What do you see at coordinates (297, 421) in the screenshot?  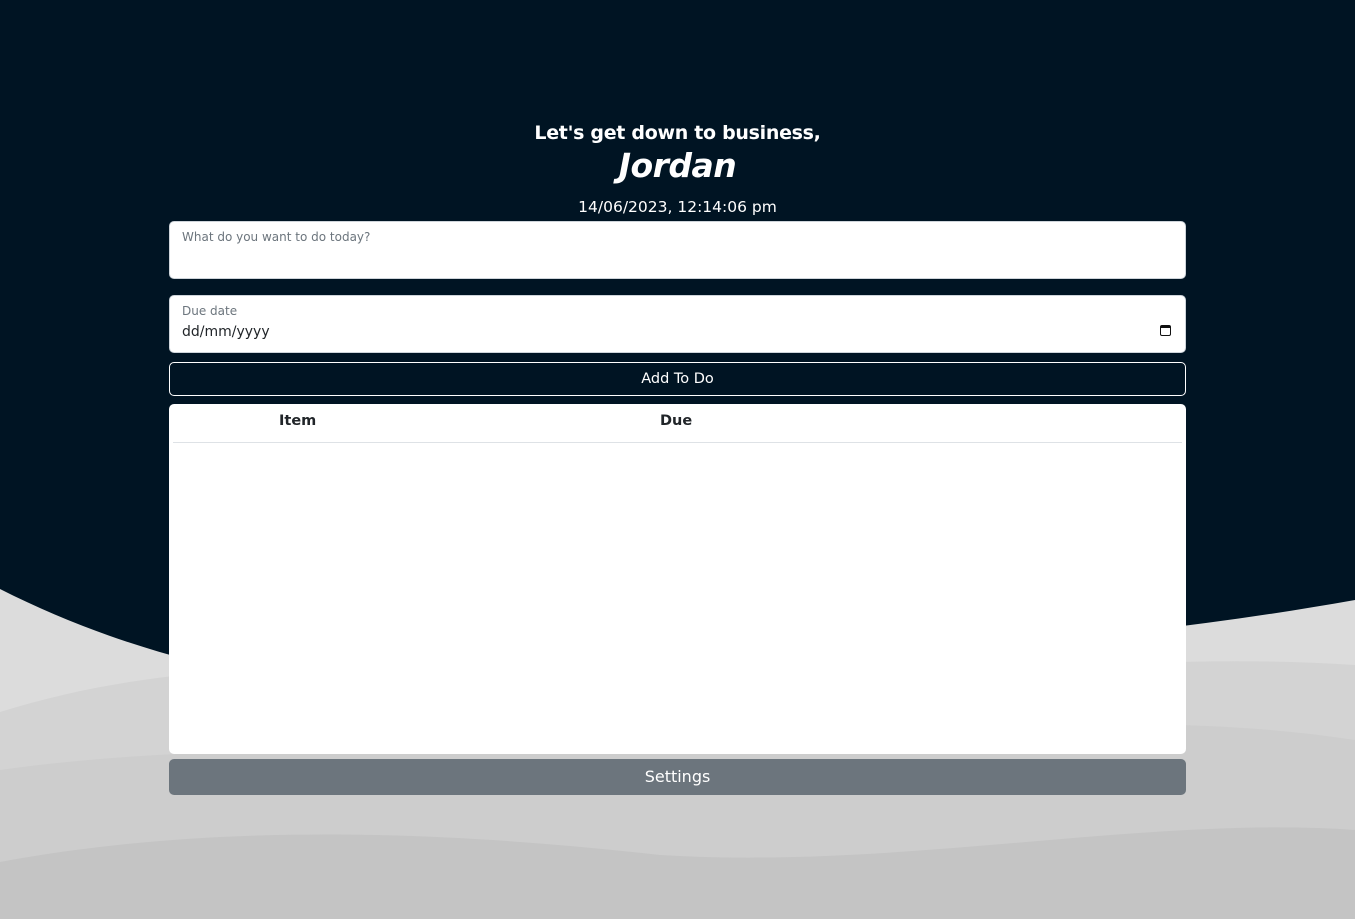 I see `column-header-item: Item` at bounding box center [297, 421].